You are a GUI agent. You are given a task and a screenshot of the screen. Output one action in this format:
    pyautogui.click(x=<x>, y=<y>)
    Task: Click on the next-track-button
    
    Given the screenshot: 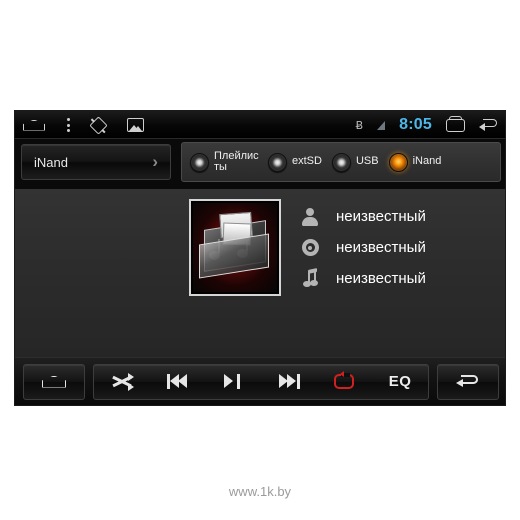 What is the action you would take?
    pyautogui.click(x=289, y=382)
    